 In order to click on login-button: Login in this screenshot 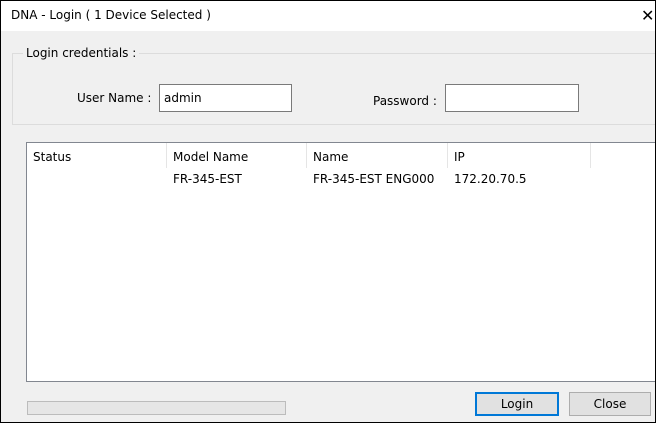, I will do `click(517, 404)`.